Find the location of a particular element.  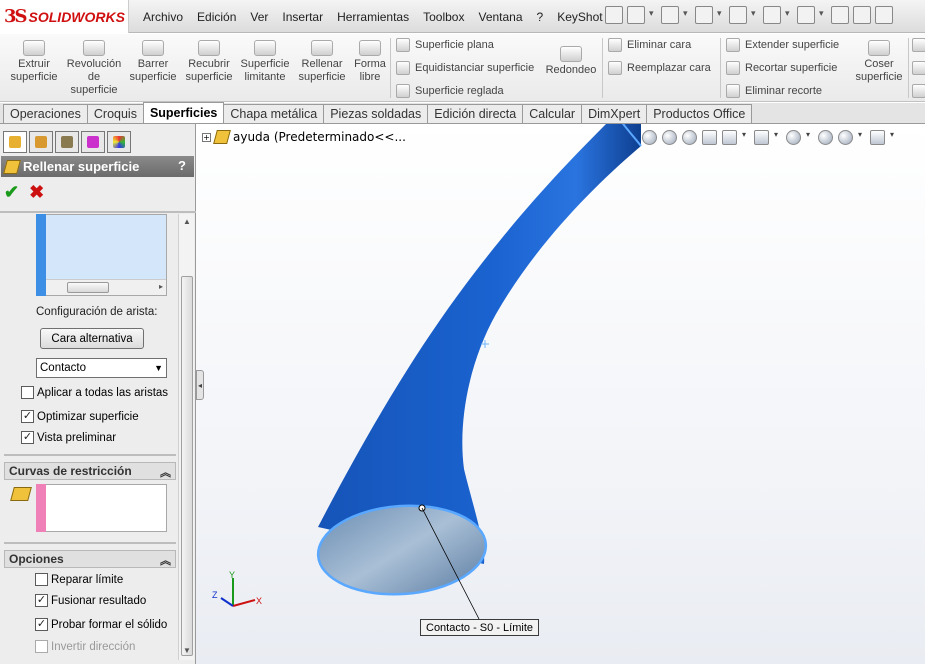

menu-herramientas: Herramientas is located at coordinates (373, 17).